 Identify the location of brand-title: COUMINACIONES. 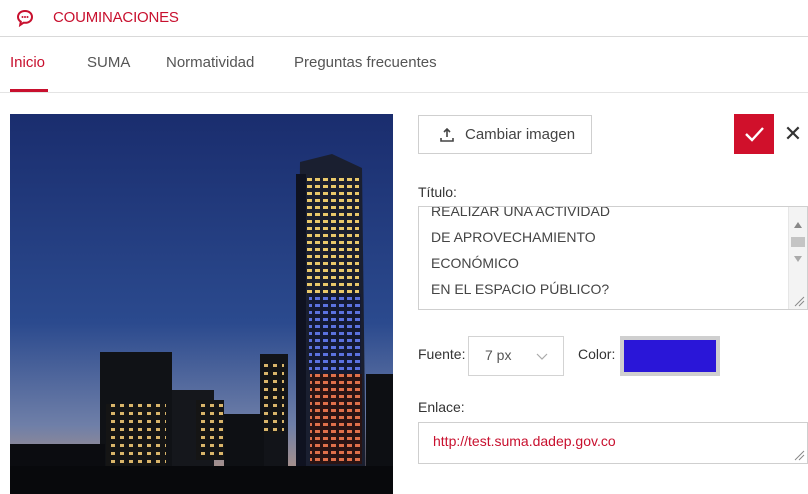
(116, 17).